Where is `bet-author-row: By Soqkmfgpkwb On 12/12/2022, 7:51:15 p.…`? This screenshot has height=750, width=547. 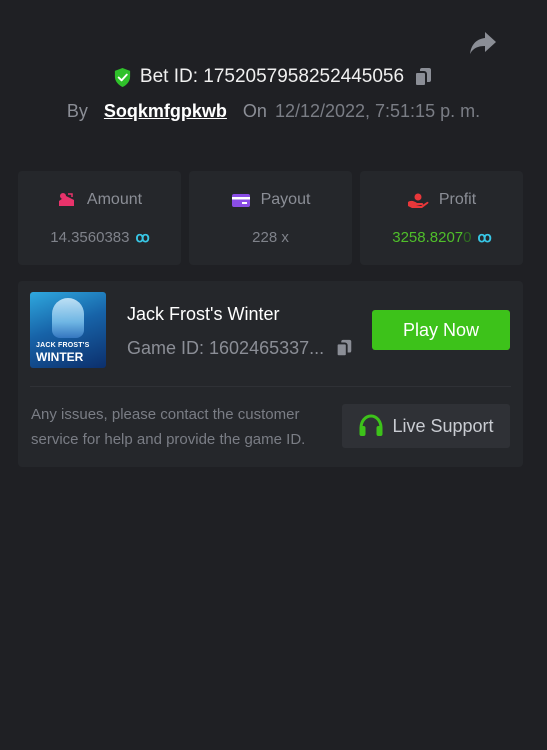
bet-author-row: By Soqkmfgpkwb On 12/12/2022, 7:51:15 p.… is located at coordinates (273, 111).